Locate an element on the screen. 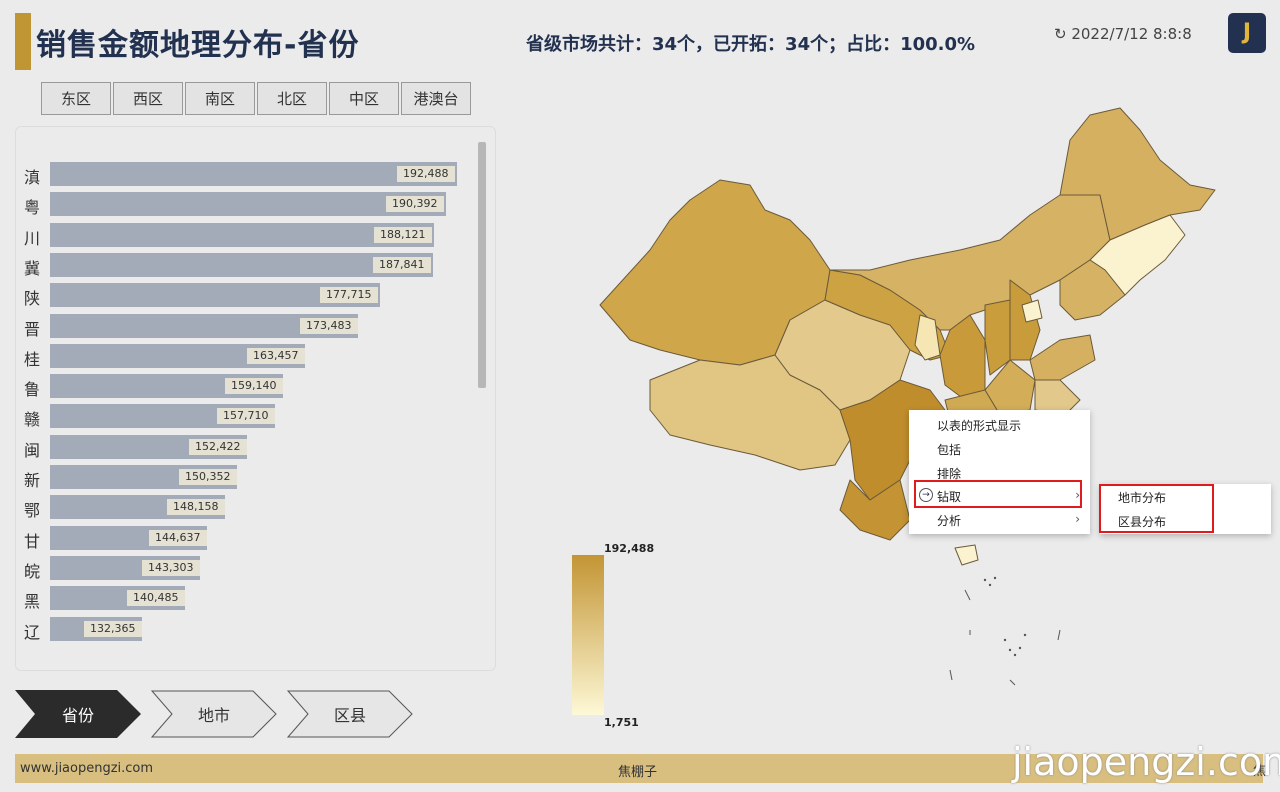  bar-label: 冀 is located at coordinates (32, 268).